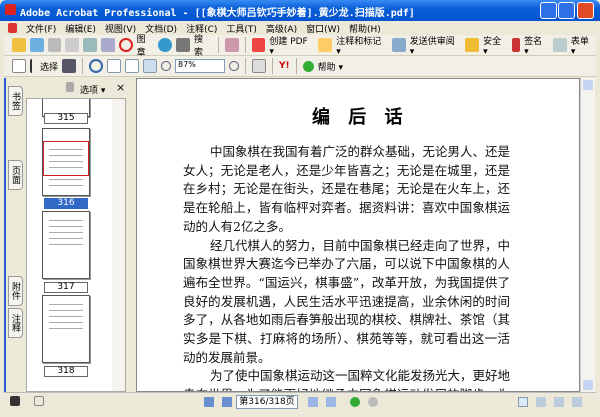 The width and height of the screenshot is (600, 417). I want to click on zoom-out-icon, so click(166, 66).